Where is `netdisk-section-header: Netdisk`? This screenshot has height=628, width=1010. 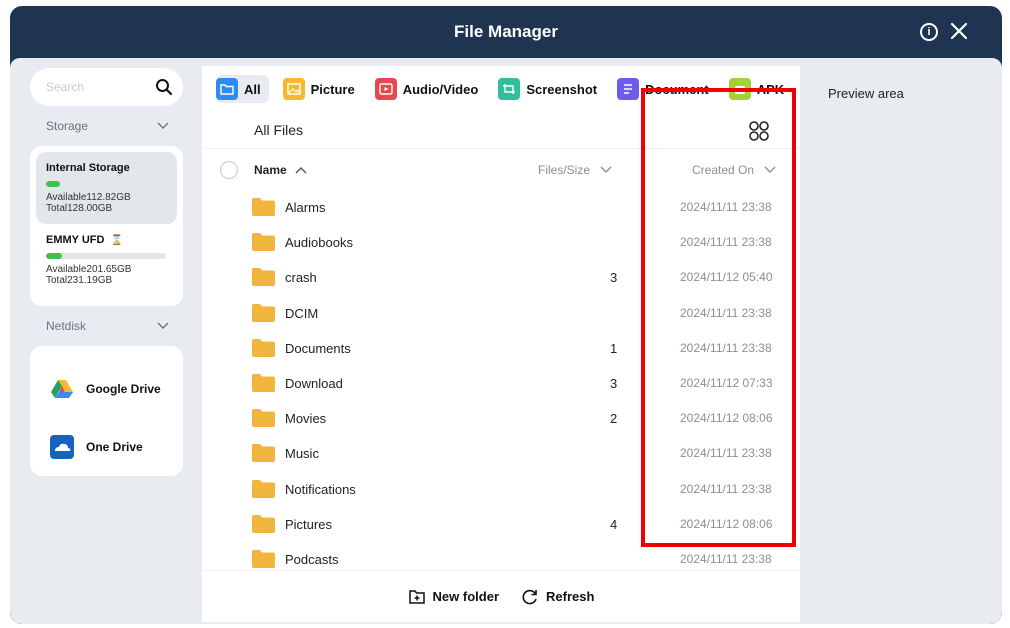
netdisk-section-header: Netdisk is located at coordinates (106, 326).